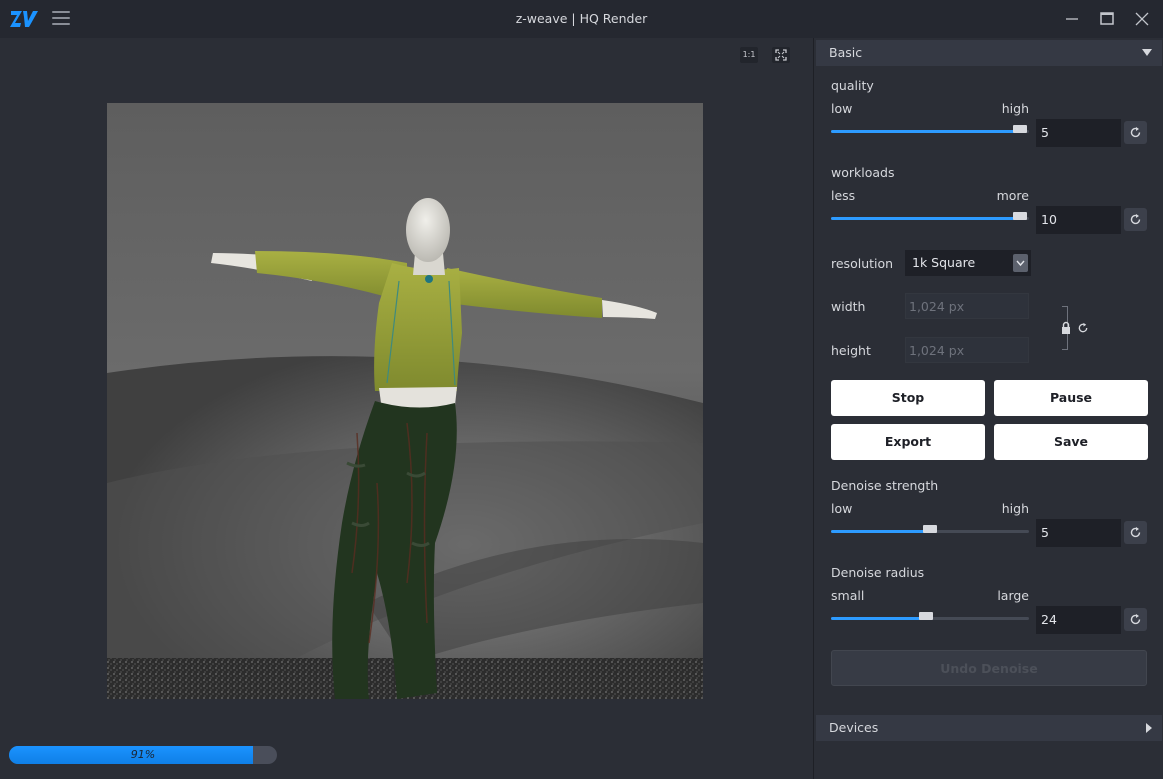  I want to click on resolution-selected: 1k Square, so click(944, 262).